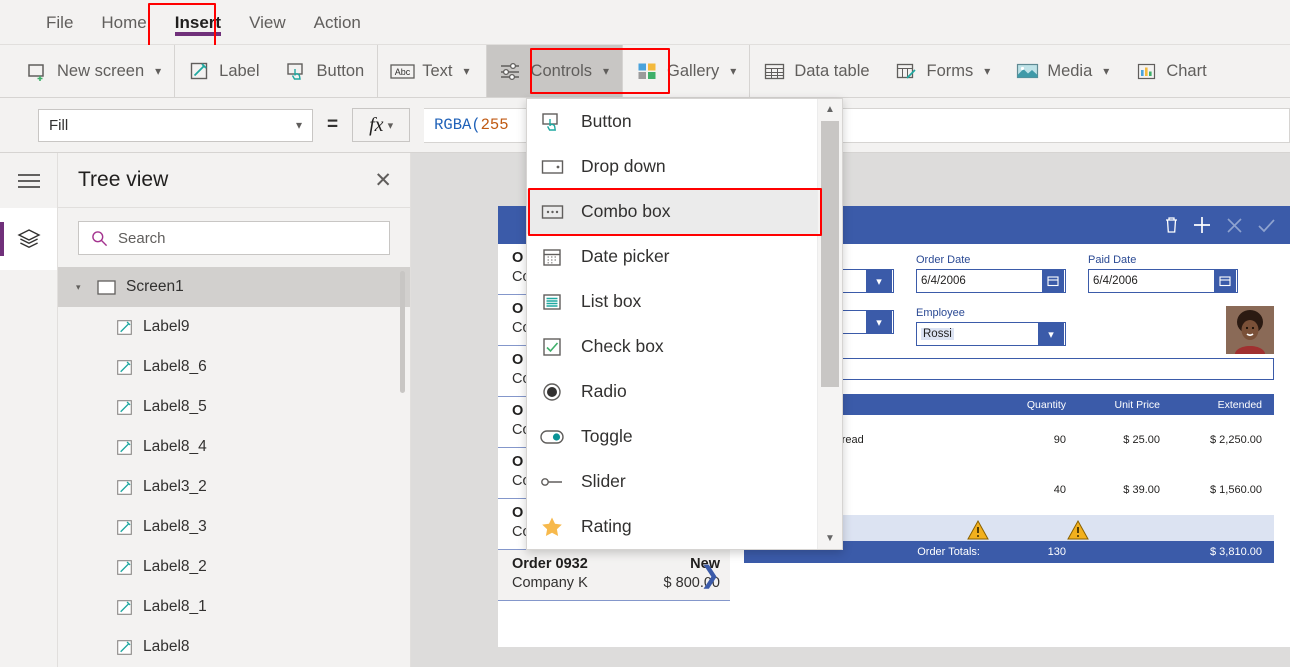 Image resolution: width=1290 pixels, height=667 pixels. I want to click on search-placeholder: Search, so click(142, 238).